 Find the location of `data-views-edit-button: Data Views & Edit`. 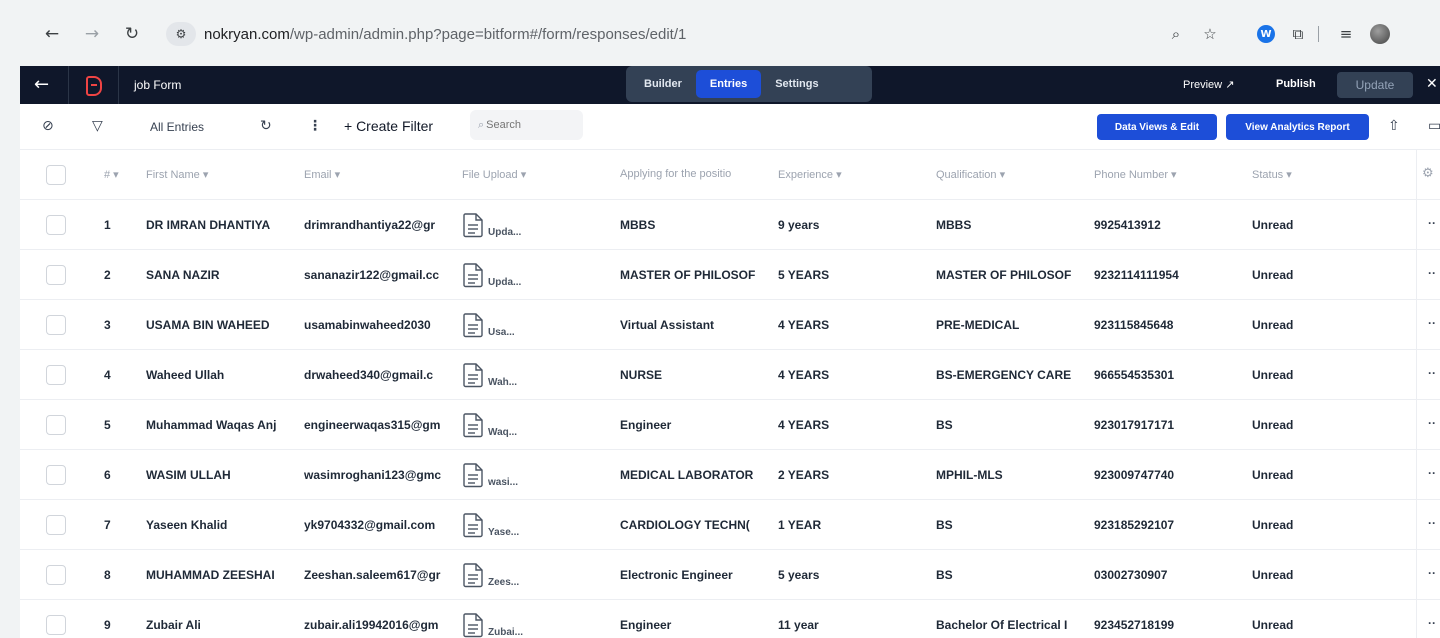

data-views-edit-button: Data Views & Edit is located at coordinates (1157, 127).